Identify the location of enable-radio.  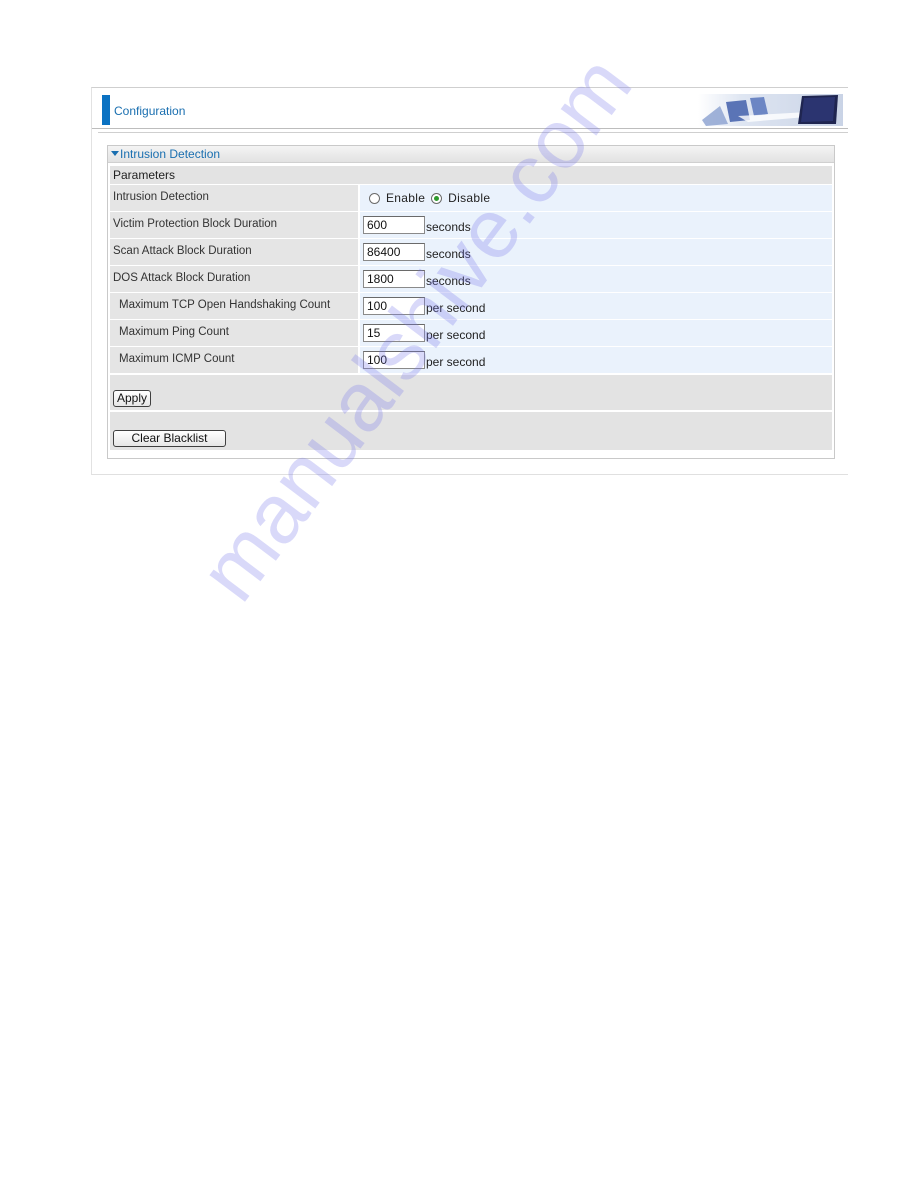
(374, 198).